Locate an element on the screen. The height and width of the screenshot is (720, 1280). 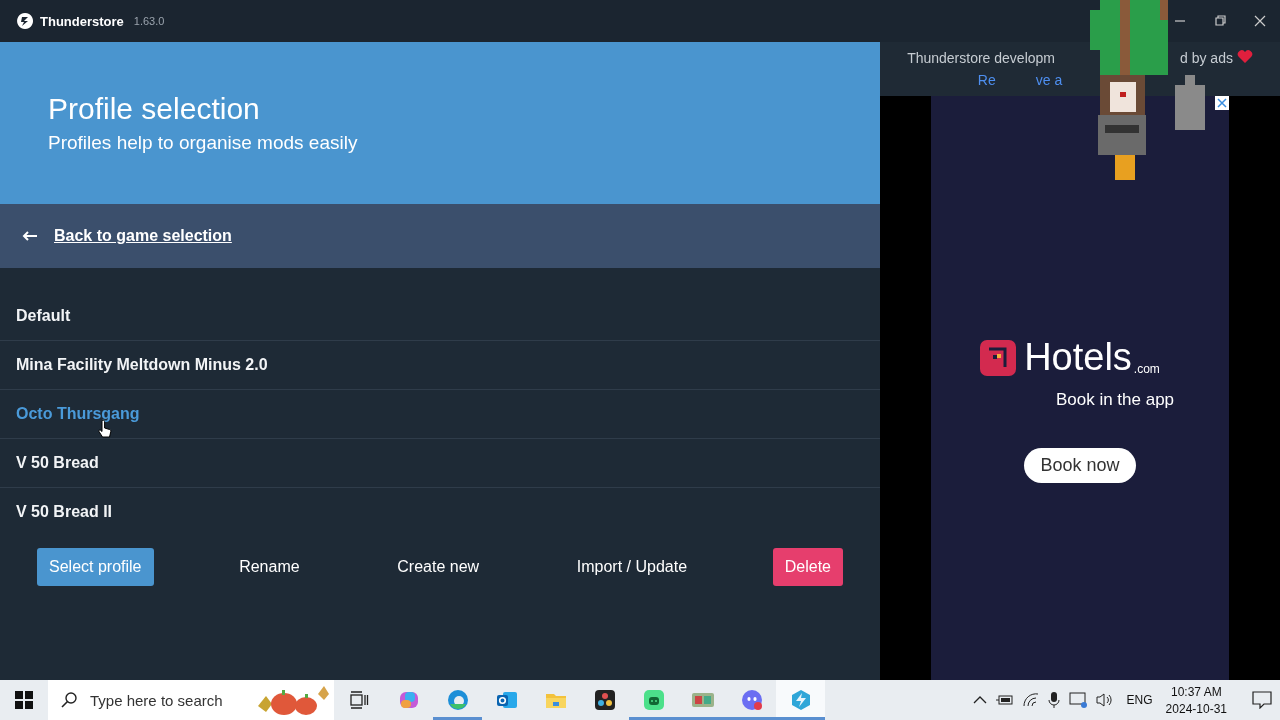
page-title: Profile selection is located at coordinates (154, 109).